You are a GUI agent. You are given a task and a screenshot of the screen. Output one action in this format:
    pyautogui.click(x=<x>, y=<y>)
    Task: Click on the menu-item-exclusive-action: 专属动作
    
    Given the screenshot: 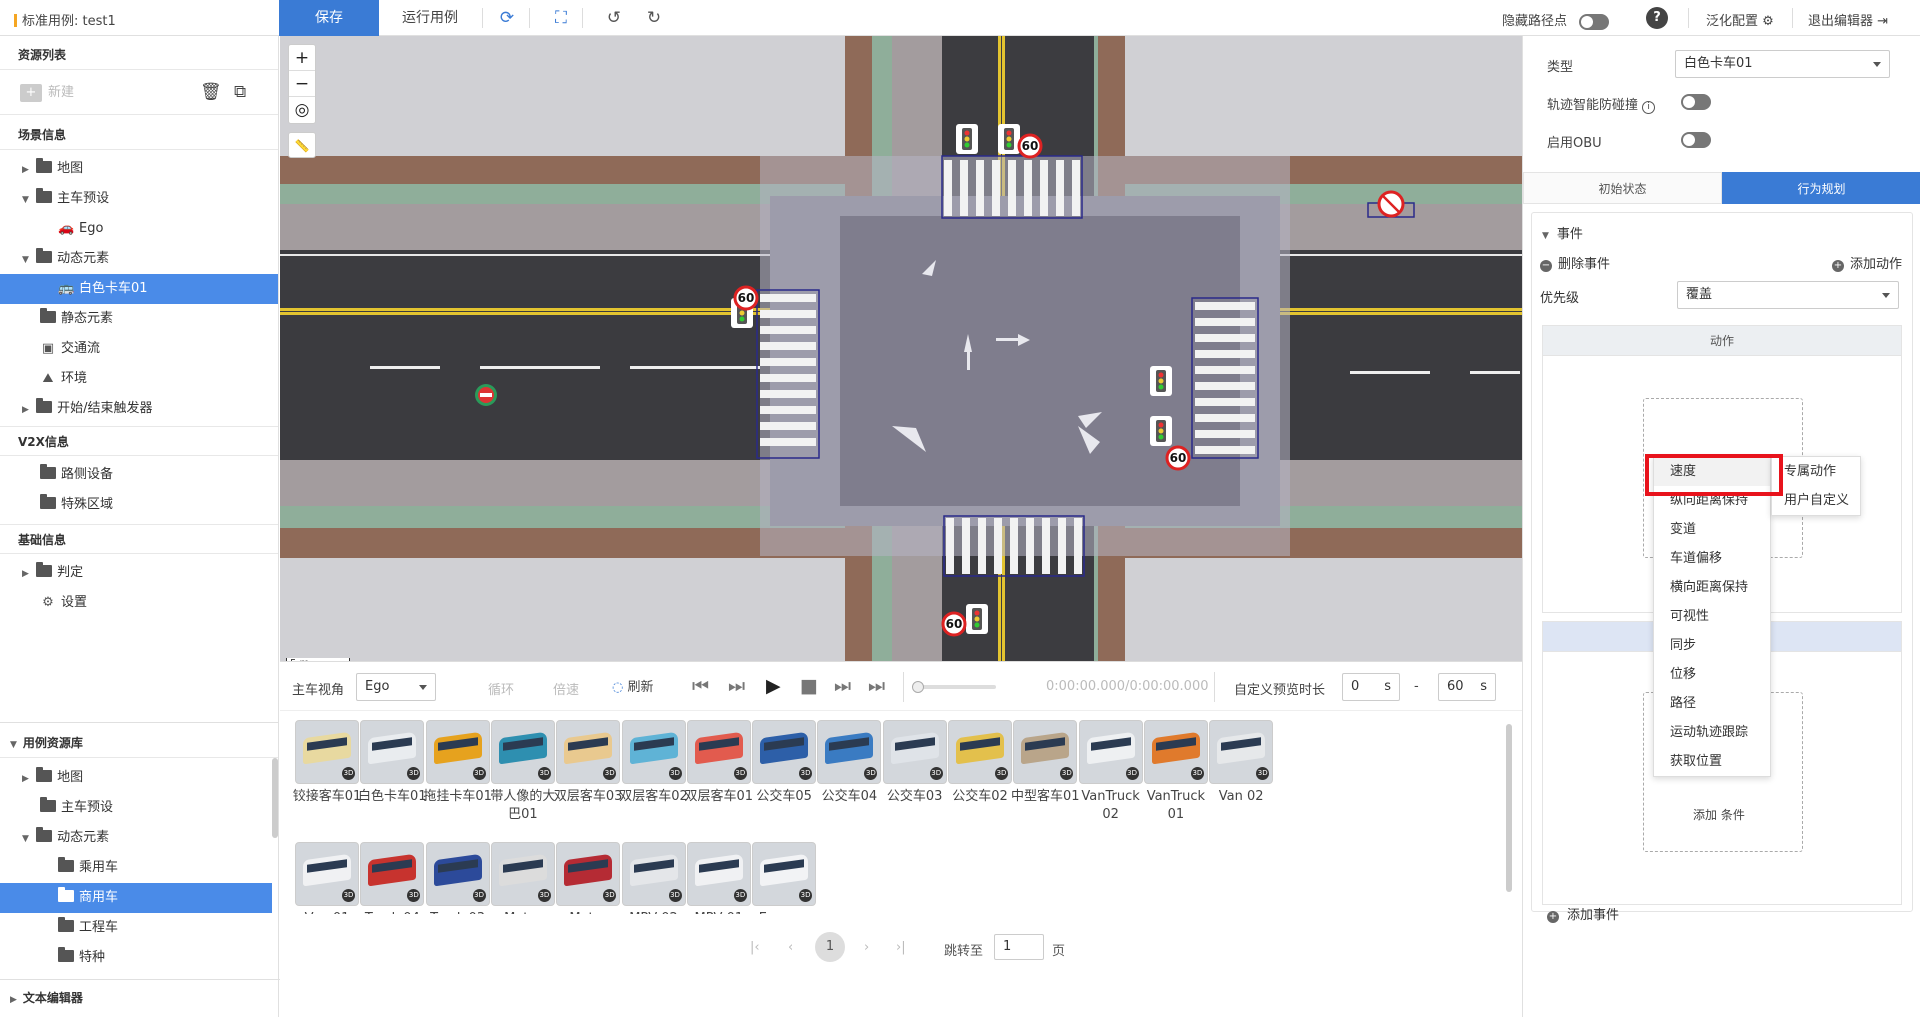 What is the action you would take?
    pyautogui.click(x=1816, y=471)
    